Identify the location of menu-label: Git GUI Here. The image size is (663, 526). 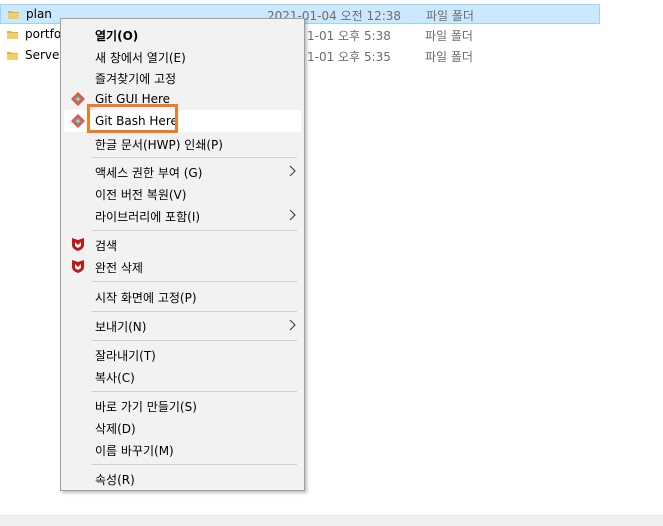
(133, 99).